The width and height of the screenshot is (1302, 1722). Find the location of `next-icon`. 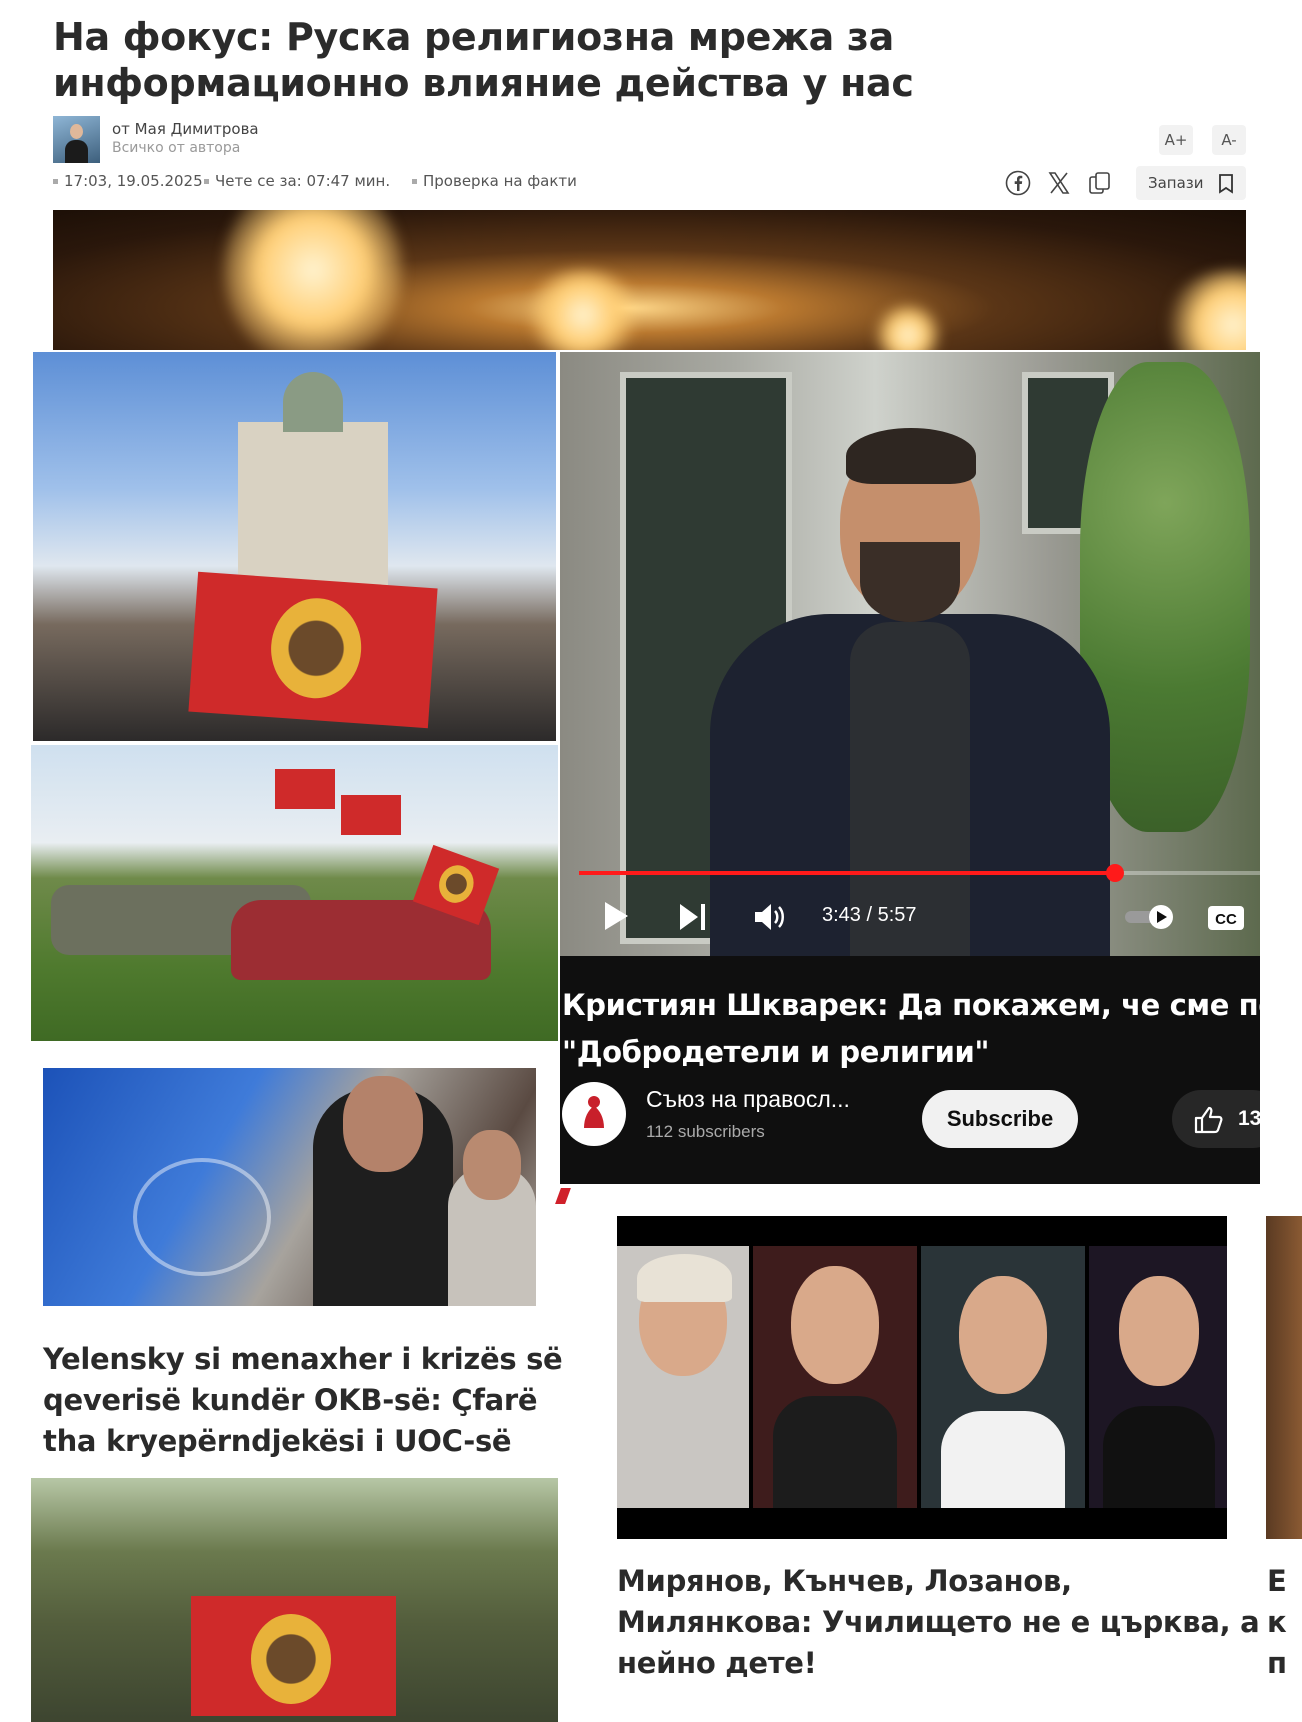

next-icon is located at coordinates (693, 919).